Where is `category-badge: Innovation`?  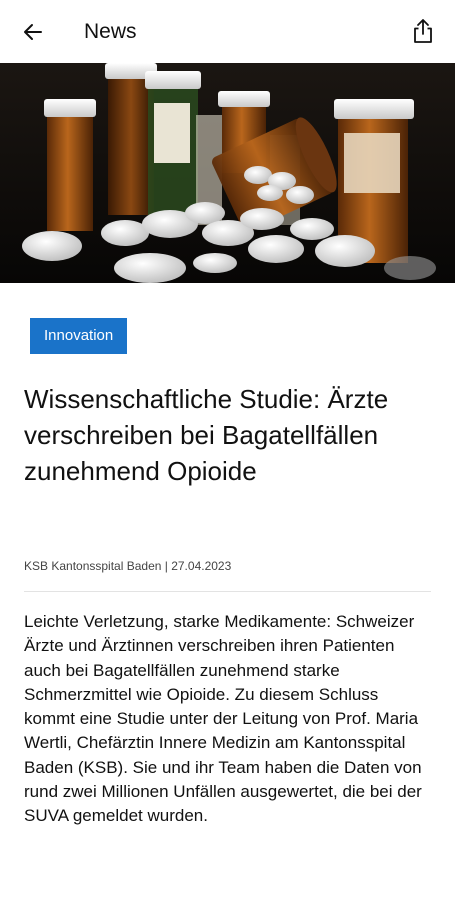
category-badge: Innovation is located at coordinates (79, 336).